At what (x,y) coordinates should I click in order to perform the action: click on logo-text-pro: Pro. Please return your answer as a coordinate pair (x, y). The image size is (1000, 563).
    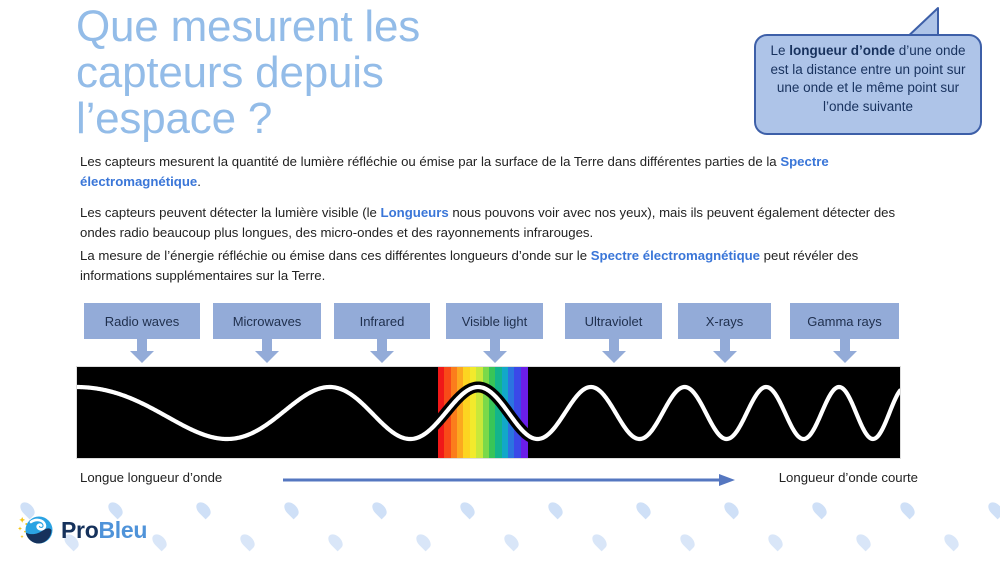
    Looking at the image, I should click on (80, 529).